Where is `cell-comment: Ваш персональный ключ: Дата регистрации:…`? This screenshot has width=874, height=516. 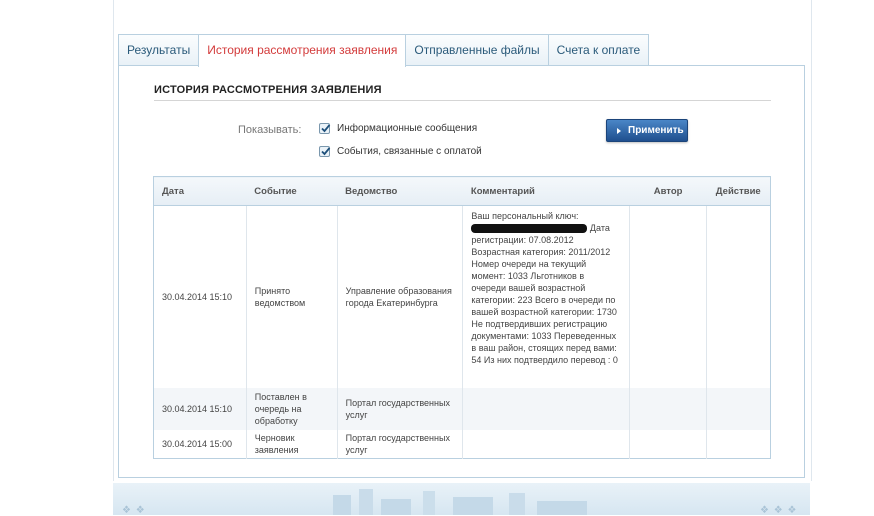 cell-comment: Ваш персональный ключ: Дата регистрации:… is located at coordinates (546, 296).